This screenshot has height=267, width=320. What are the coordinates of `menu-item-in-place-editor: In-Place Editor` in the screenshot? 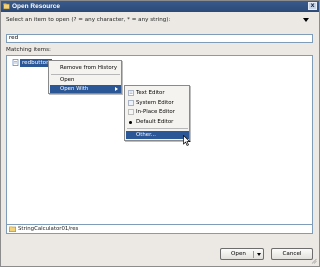 It's located at (157, 112).